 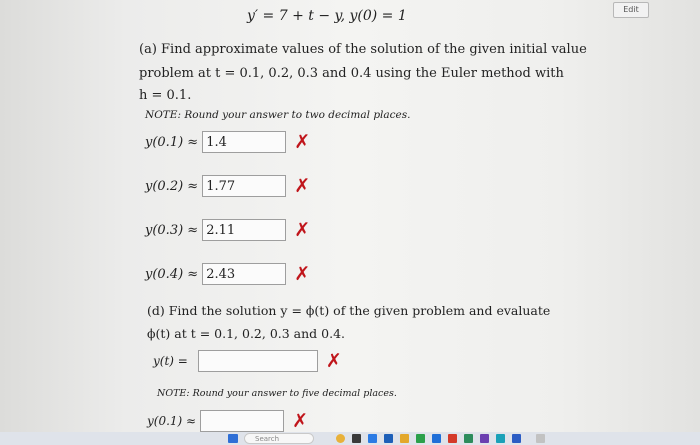 What do you see at coordinates (404, 438) in the screenshot?
I see `file-explorer-icon` at bounding box center [404, 438].